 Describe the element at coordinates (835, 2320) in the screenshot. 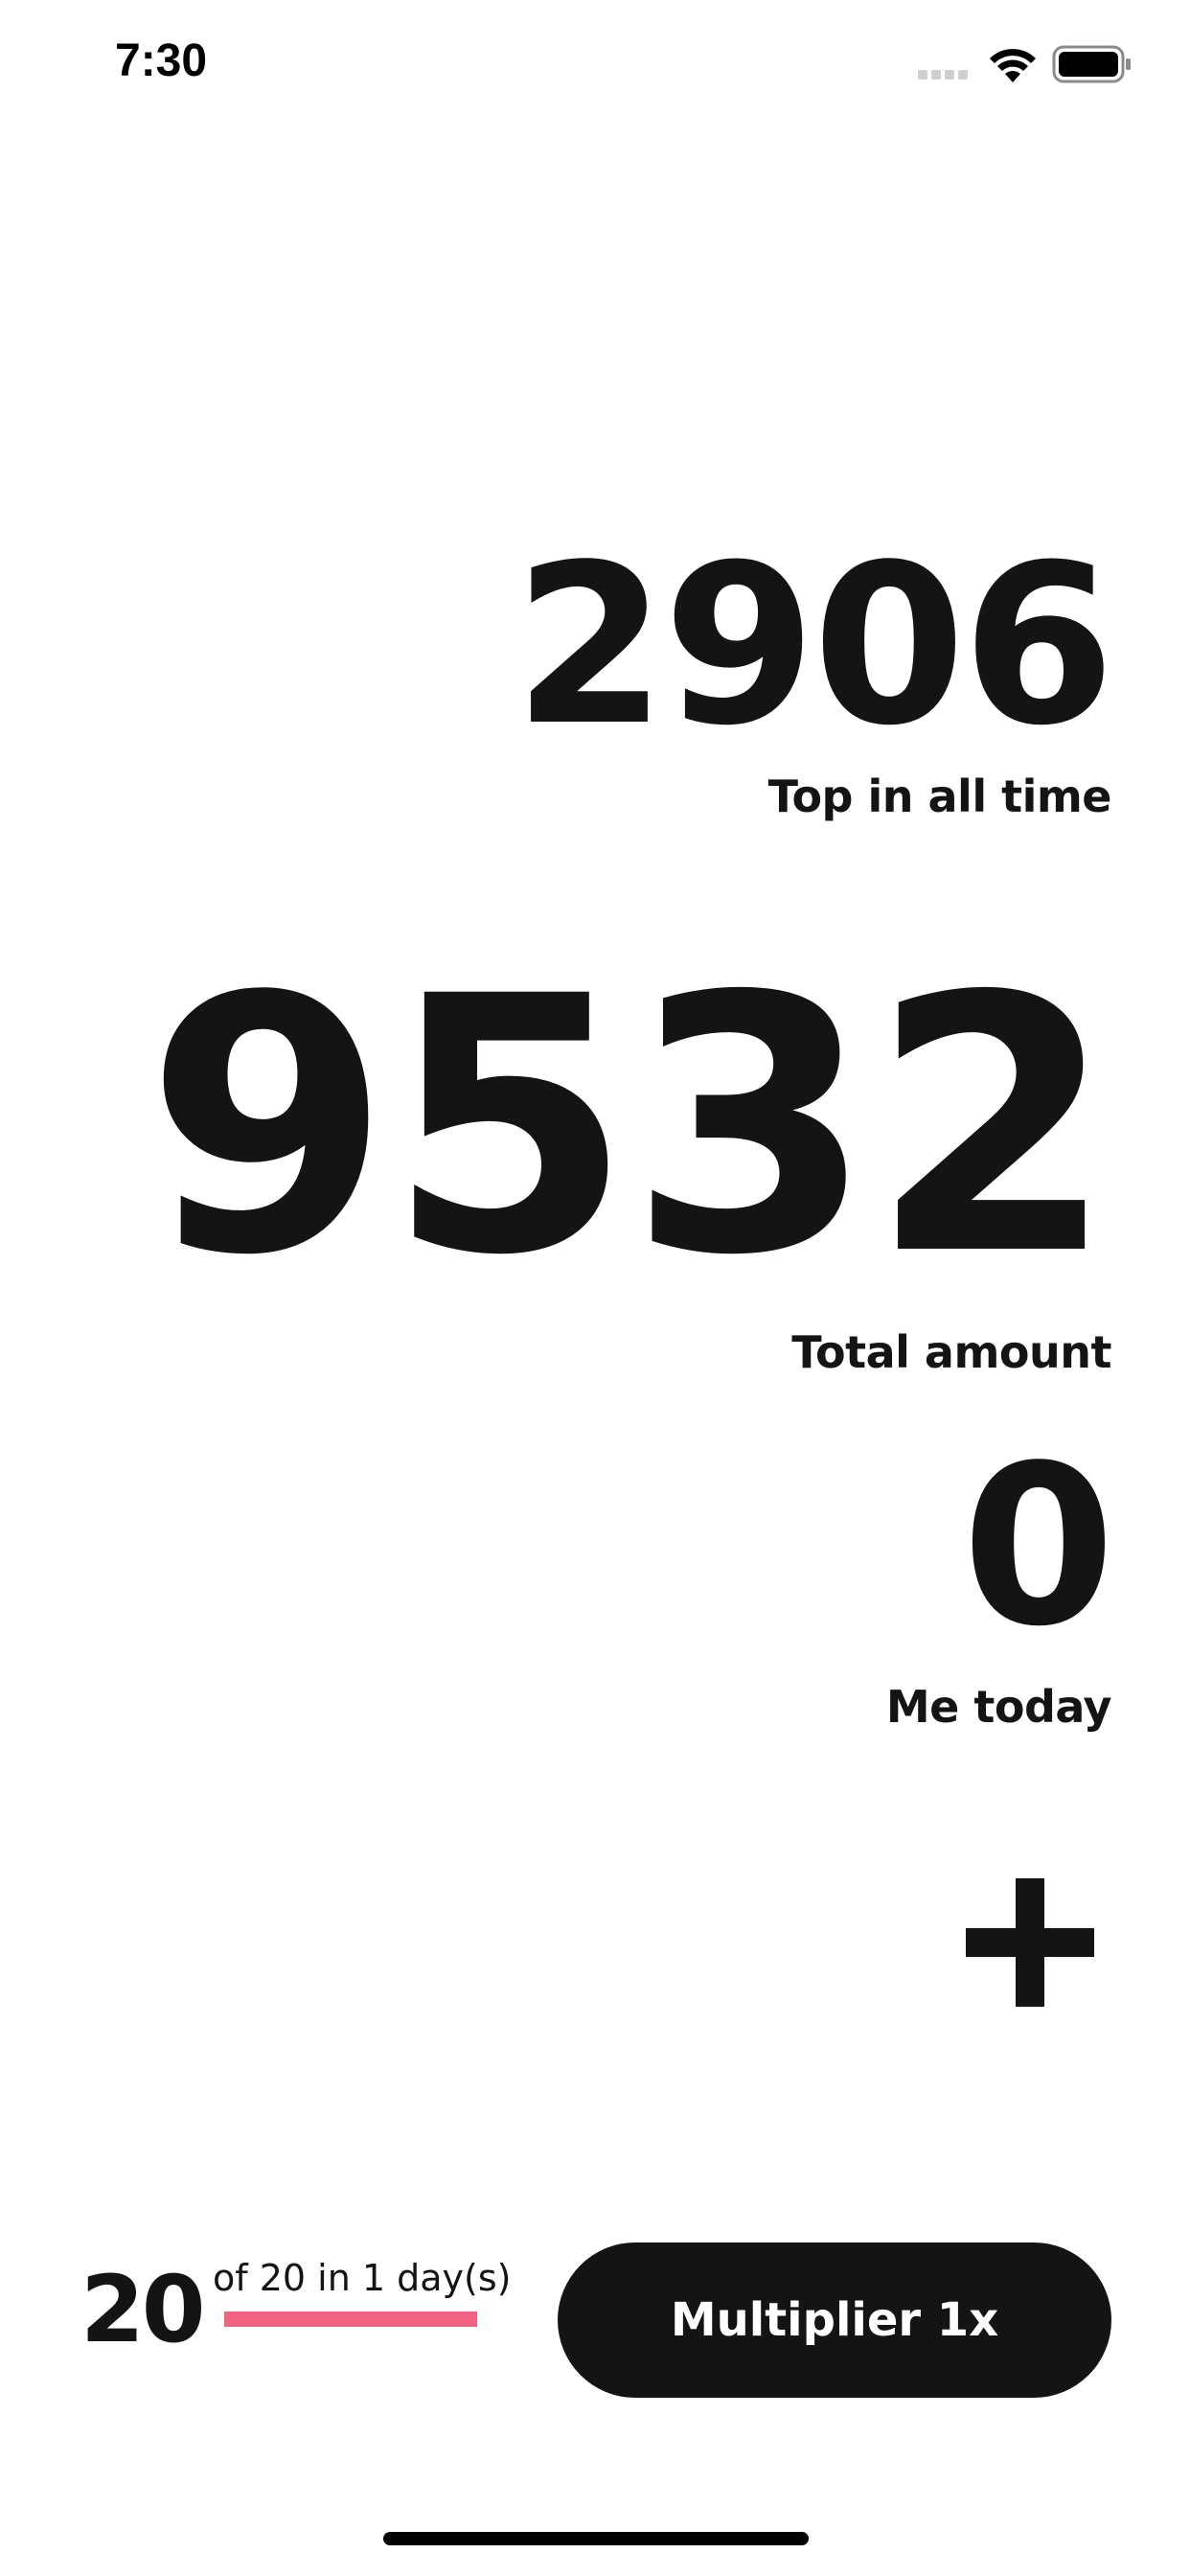

I see `multiplier-button: Multiplier 1x` at that location.